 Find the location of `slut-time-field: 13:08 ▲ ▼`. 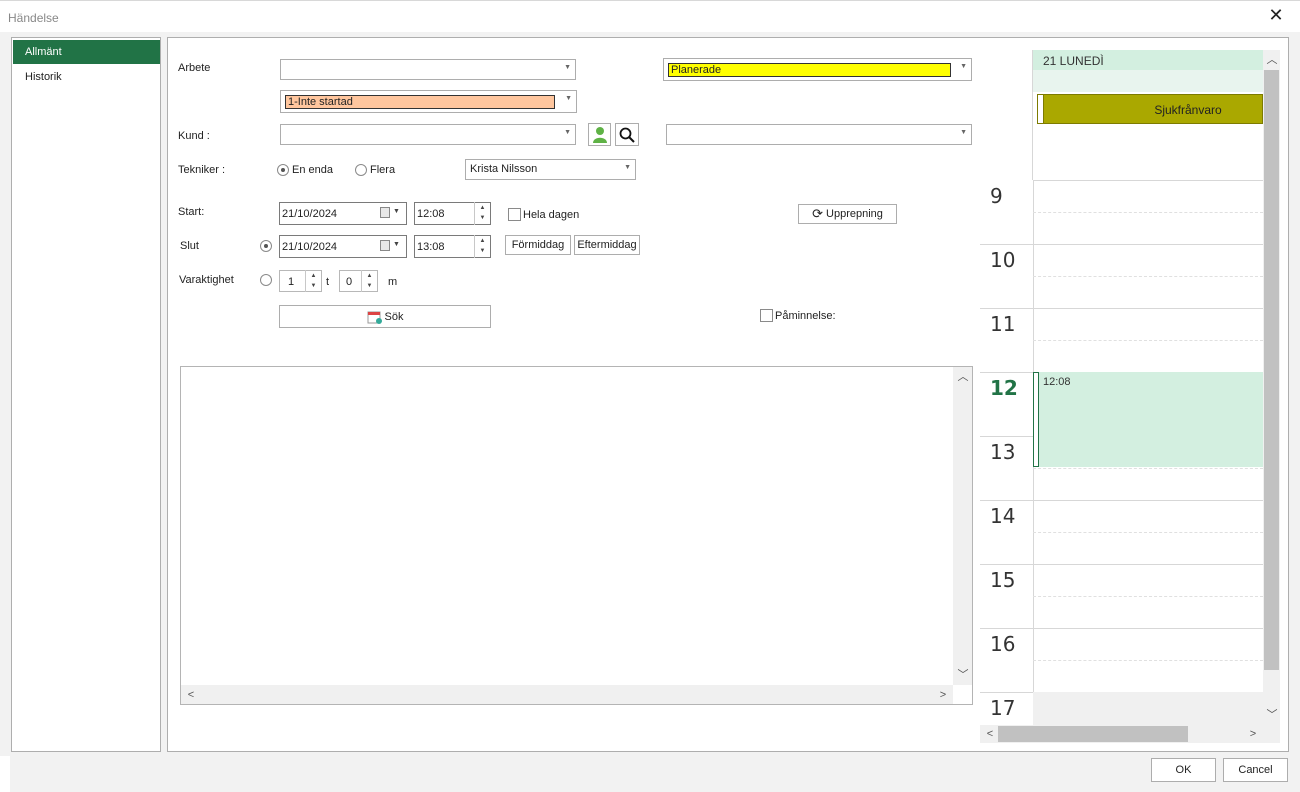

slut-time-field: 13:08 ▲ ▼ is located at coordinates (452, 246).